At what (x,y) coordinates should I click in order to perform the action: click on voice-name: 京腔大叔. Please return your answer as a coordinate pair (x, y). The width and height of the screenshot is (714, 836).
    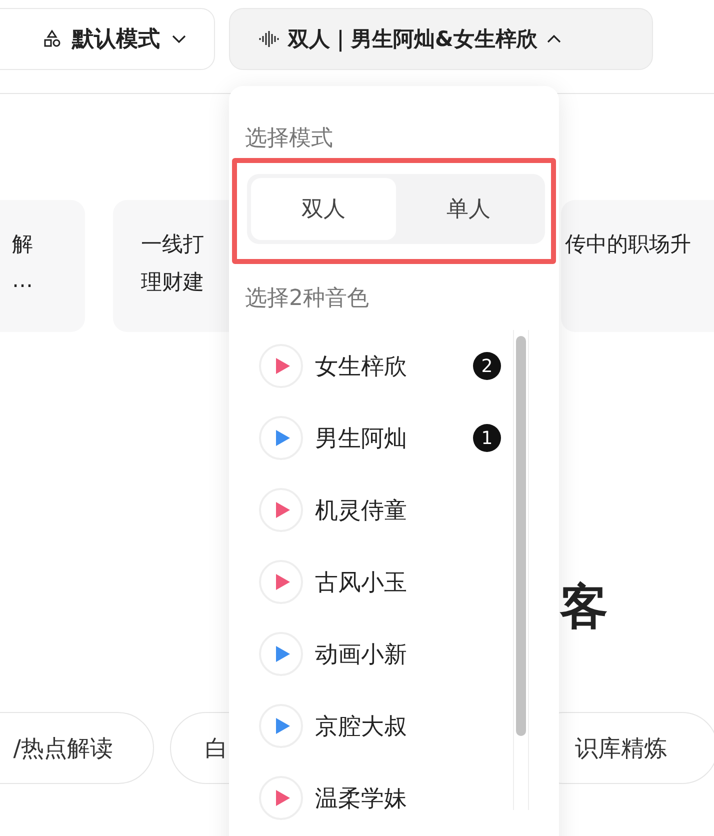
    Looking at the image, I should click on (390, 726).